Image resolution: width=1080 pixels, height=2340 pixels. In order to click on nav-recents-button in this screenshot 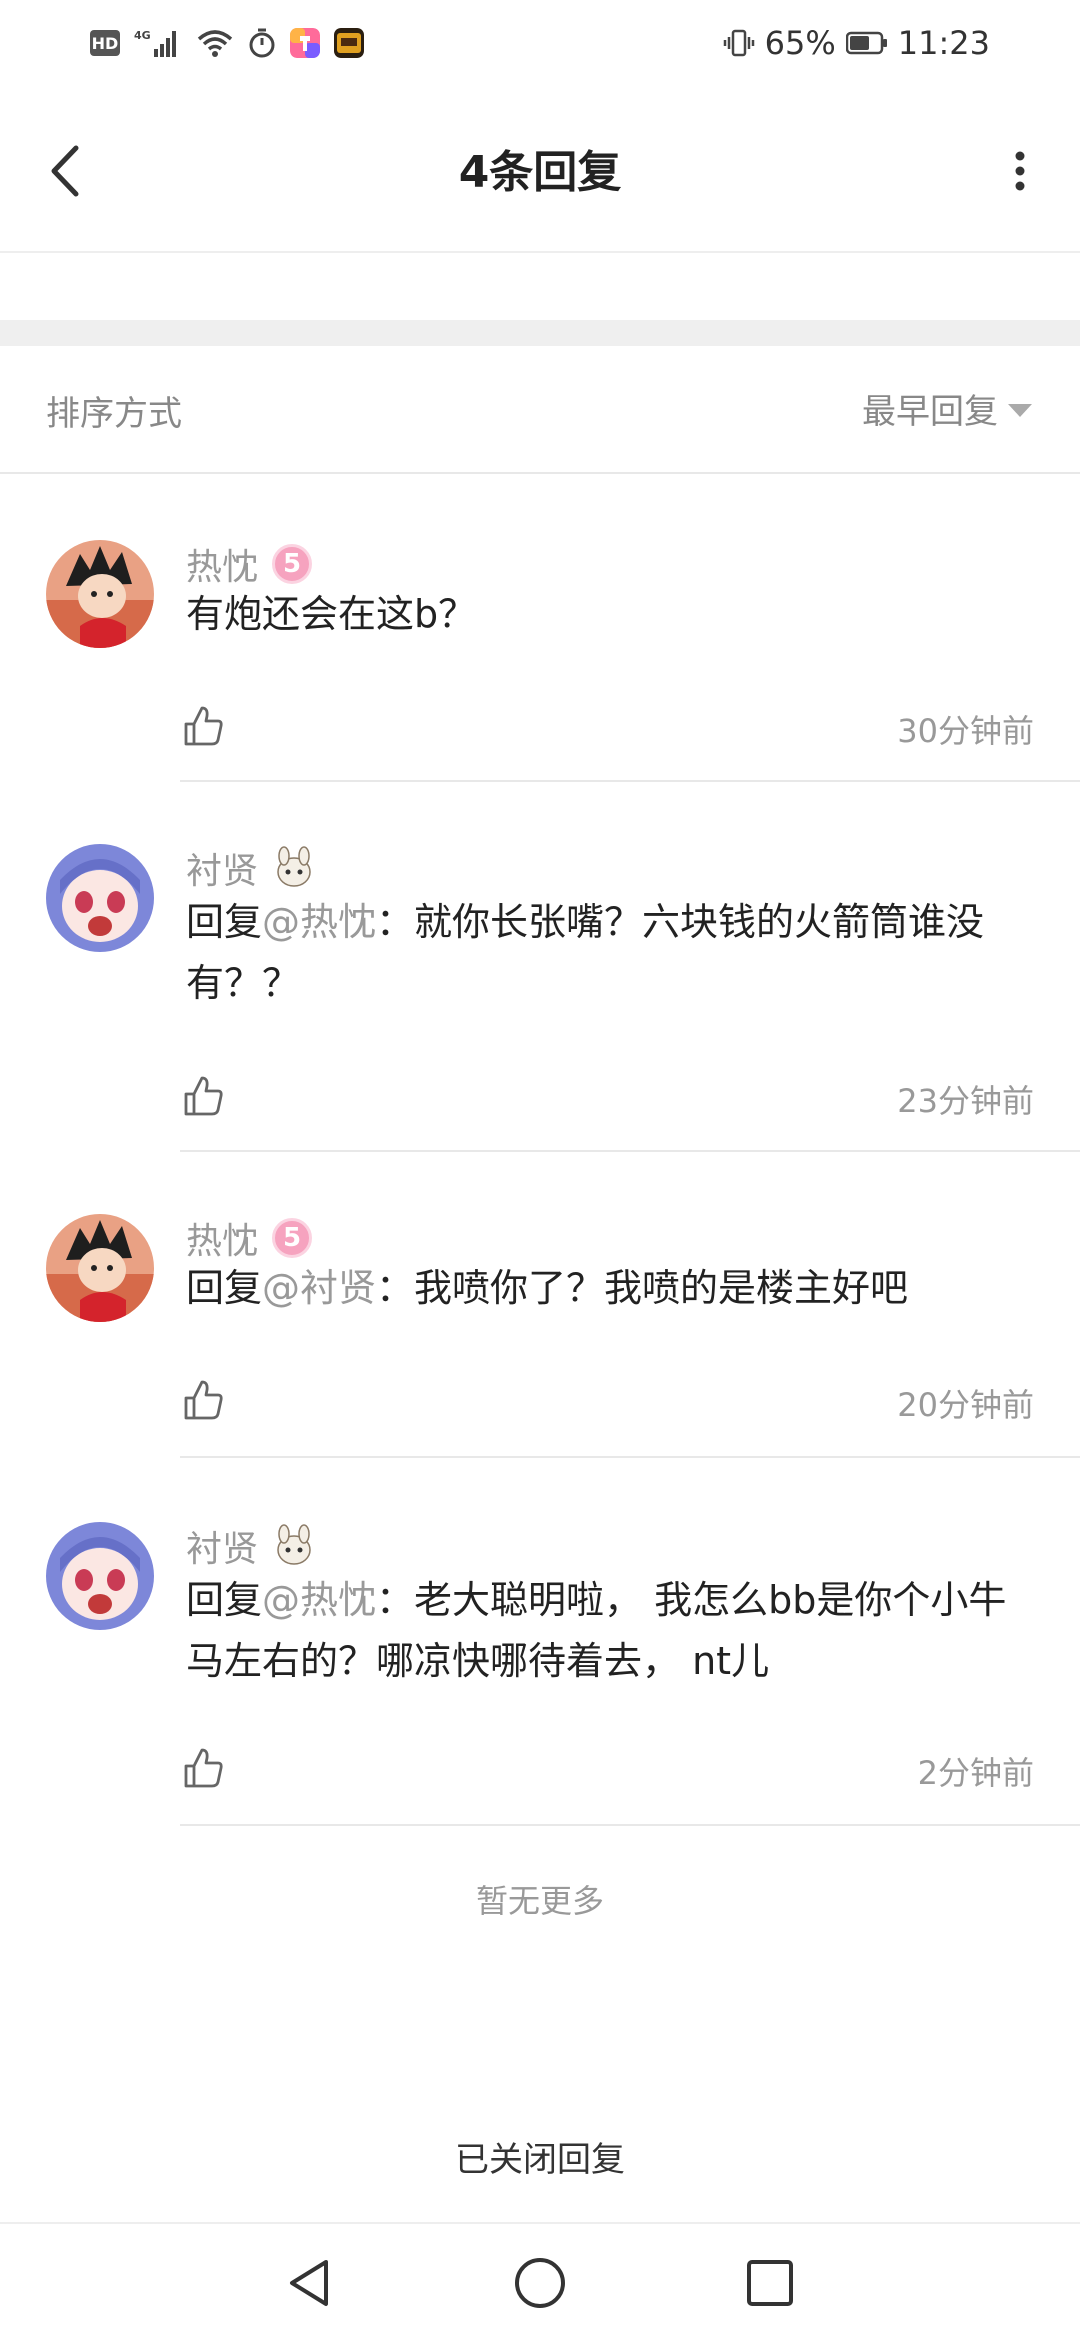, I will do `click(770, 2283)`.